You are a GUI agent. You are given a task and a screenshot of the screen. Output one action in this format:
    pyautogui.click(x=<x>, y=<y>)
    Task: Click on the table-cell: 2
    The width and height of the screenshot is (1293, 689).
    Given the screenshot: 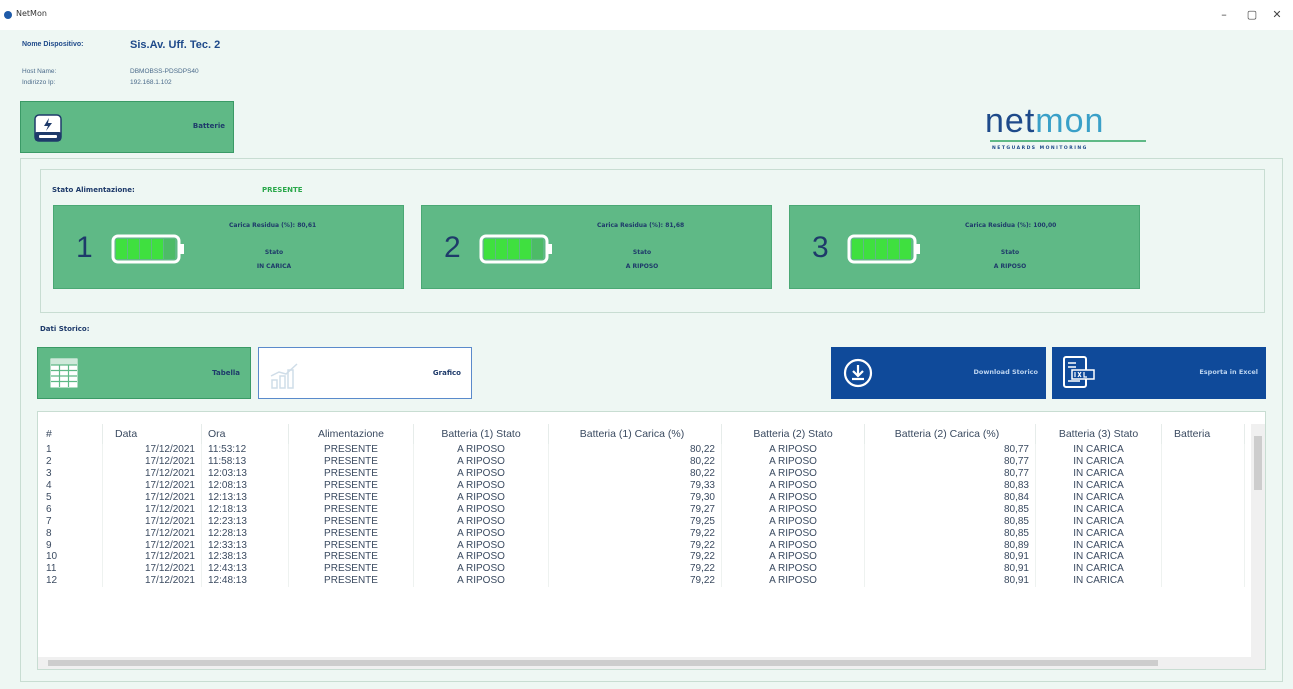 What is the action you would take?
    pyautogui.click(x=70, y=461)
    